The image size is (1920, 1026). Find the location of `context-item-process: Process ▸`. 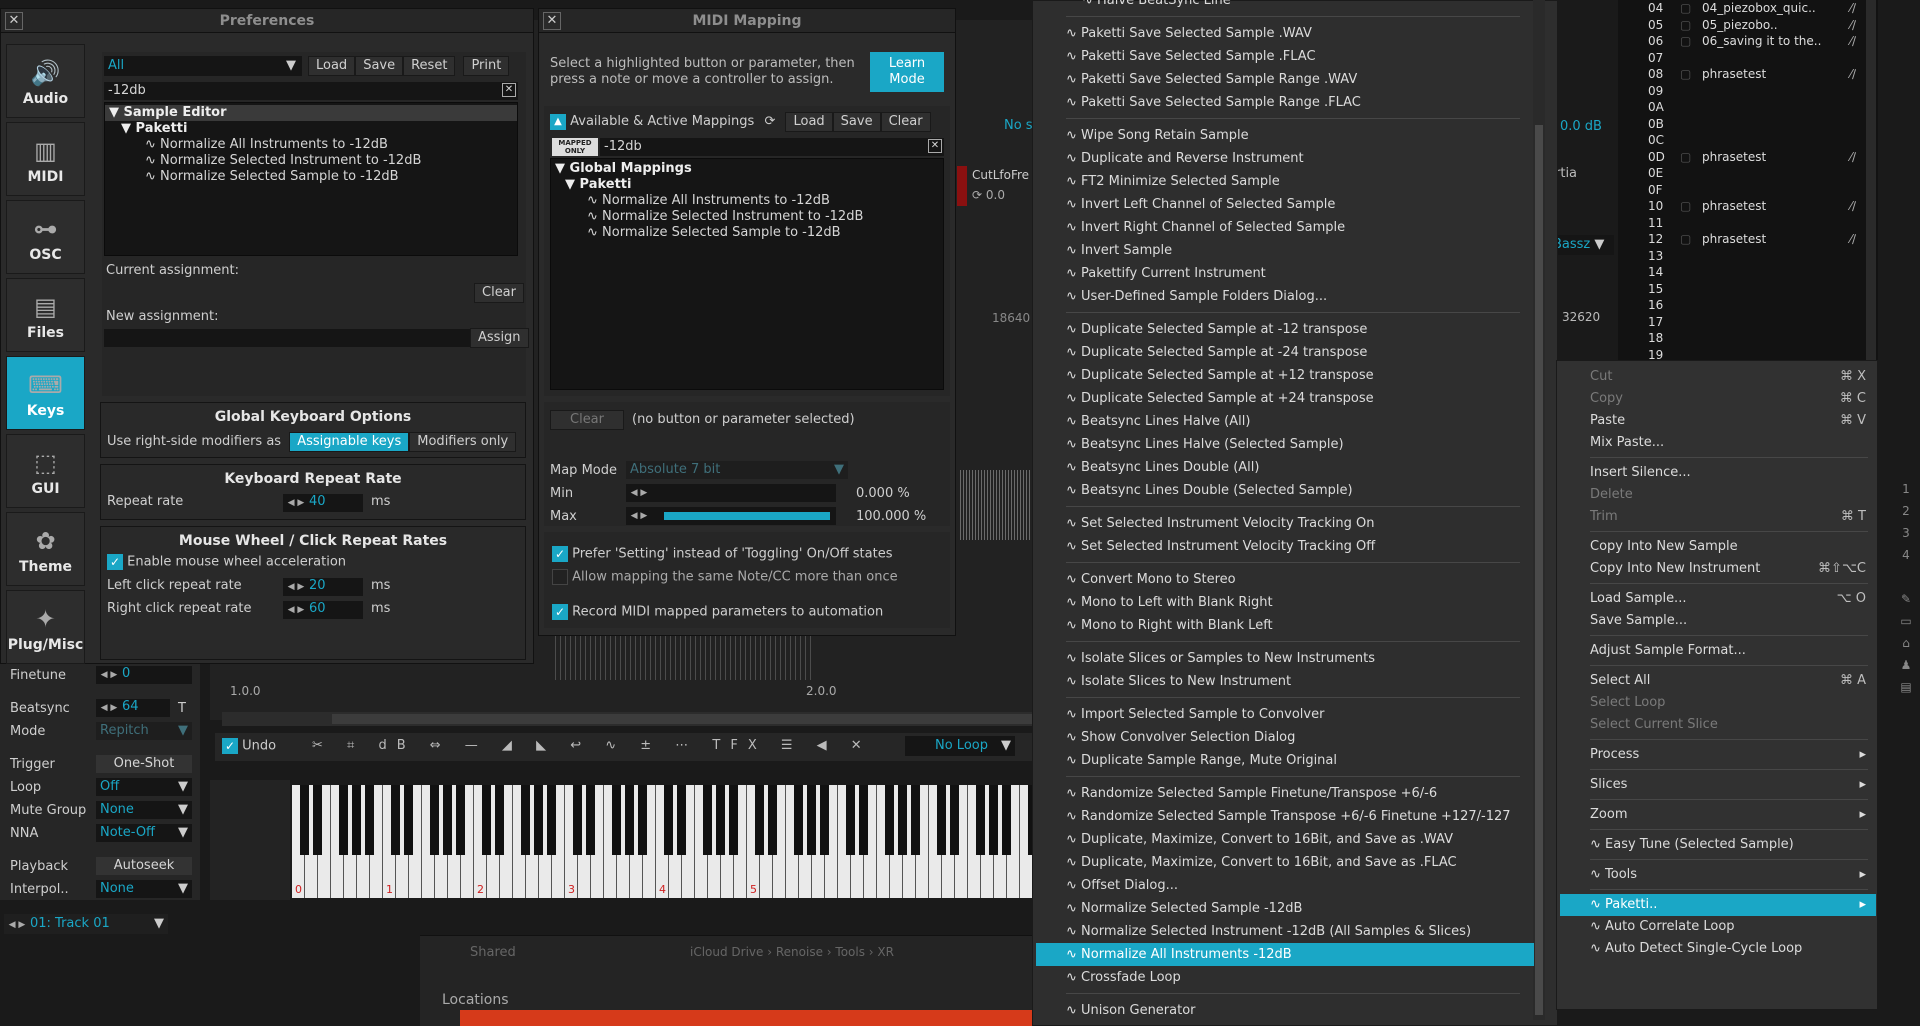

context-item-process: Process ▸ is located at coordinates (1718, 755).